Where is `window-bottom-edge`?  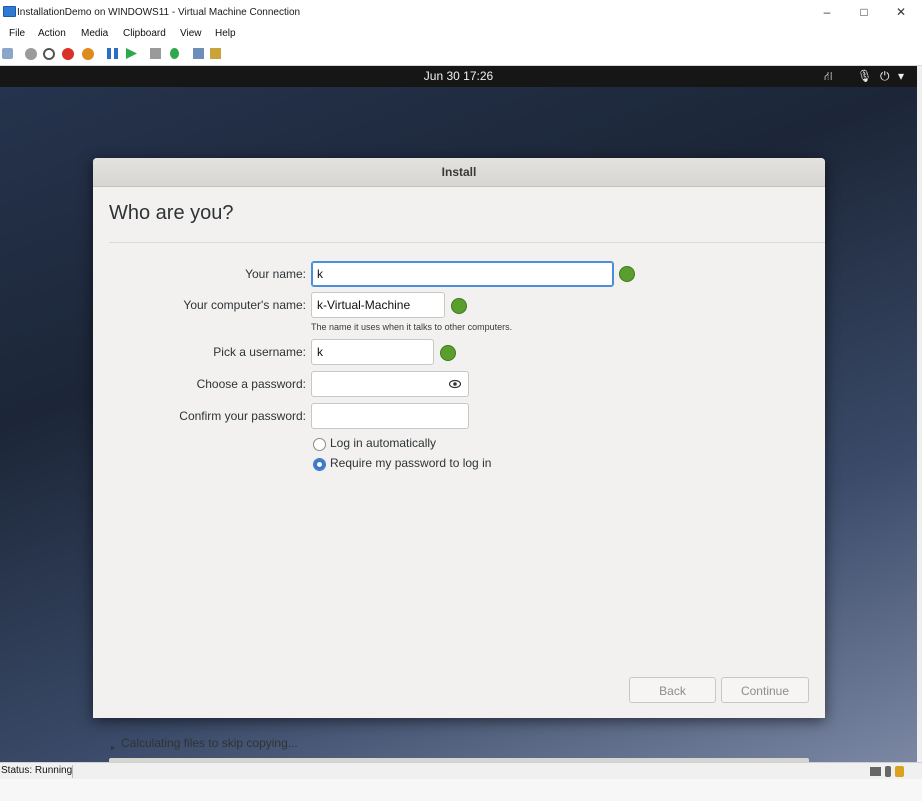
window-bottom-edge is located at coordinates (461, 790).